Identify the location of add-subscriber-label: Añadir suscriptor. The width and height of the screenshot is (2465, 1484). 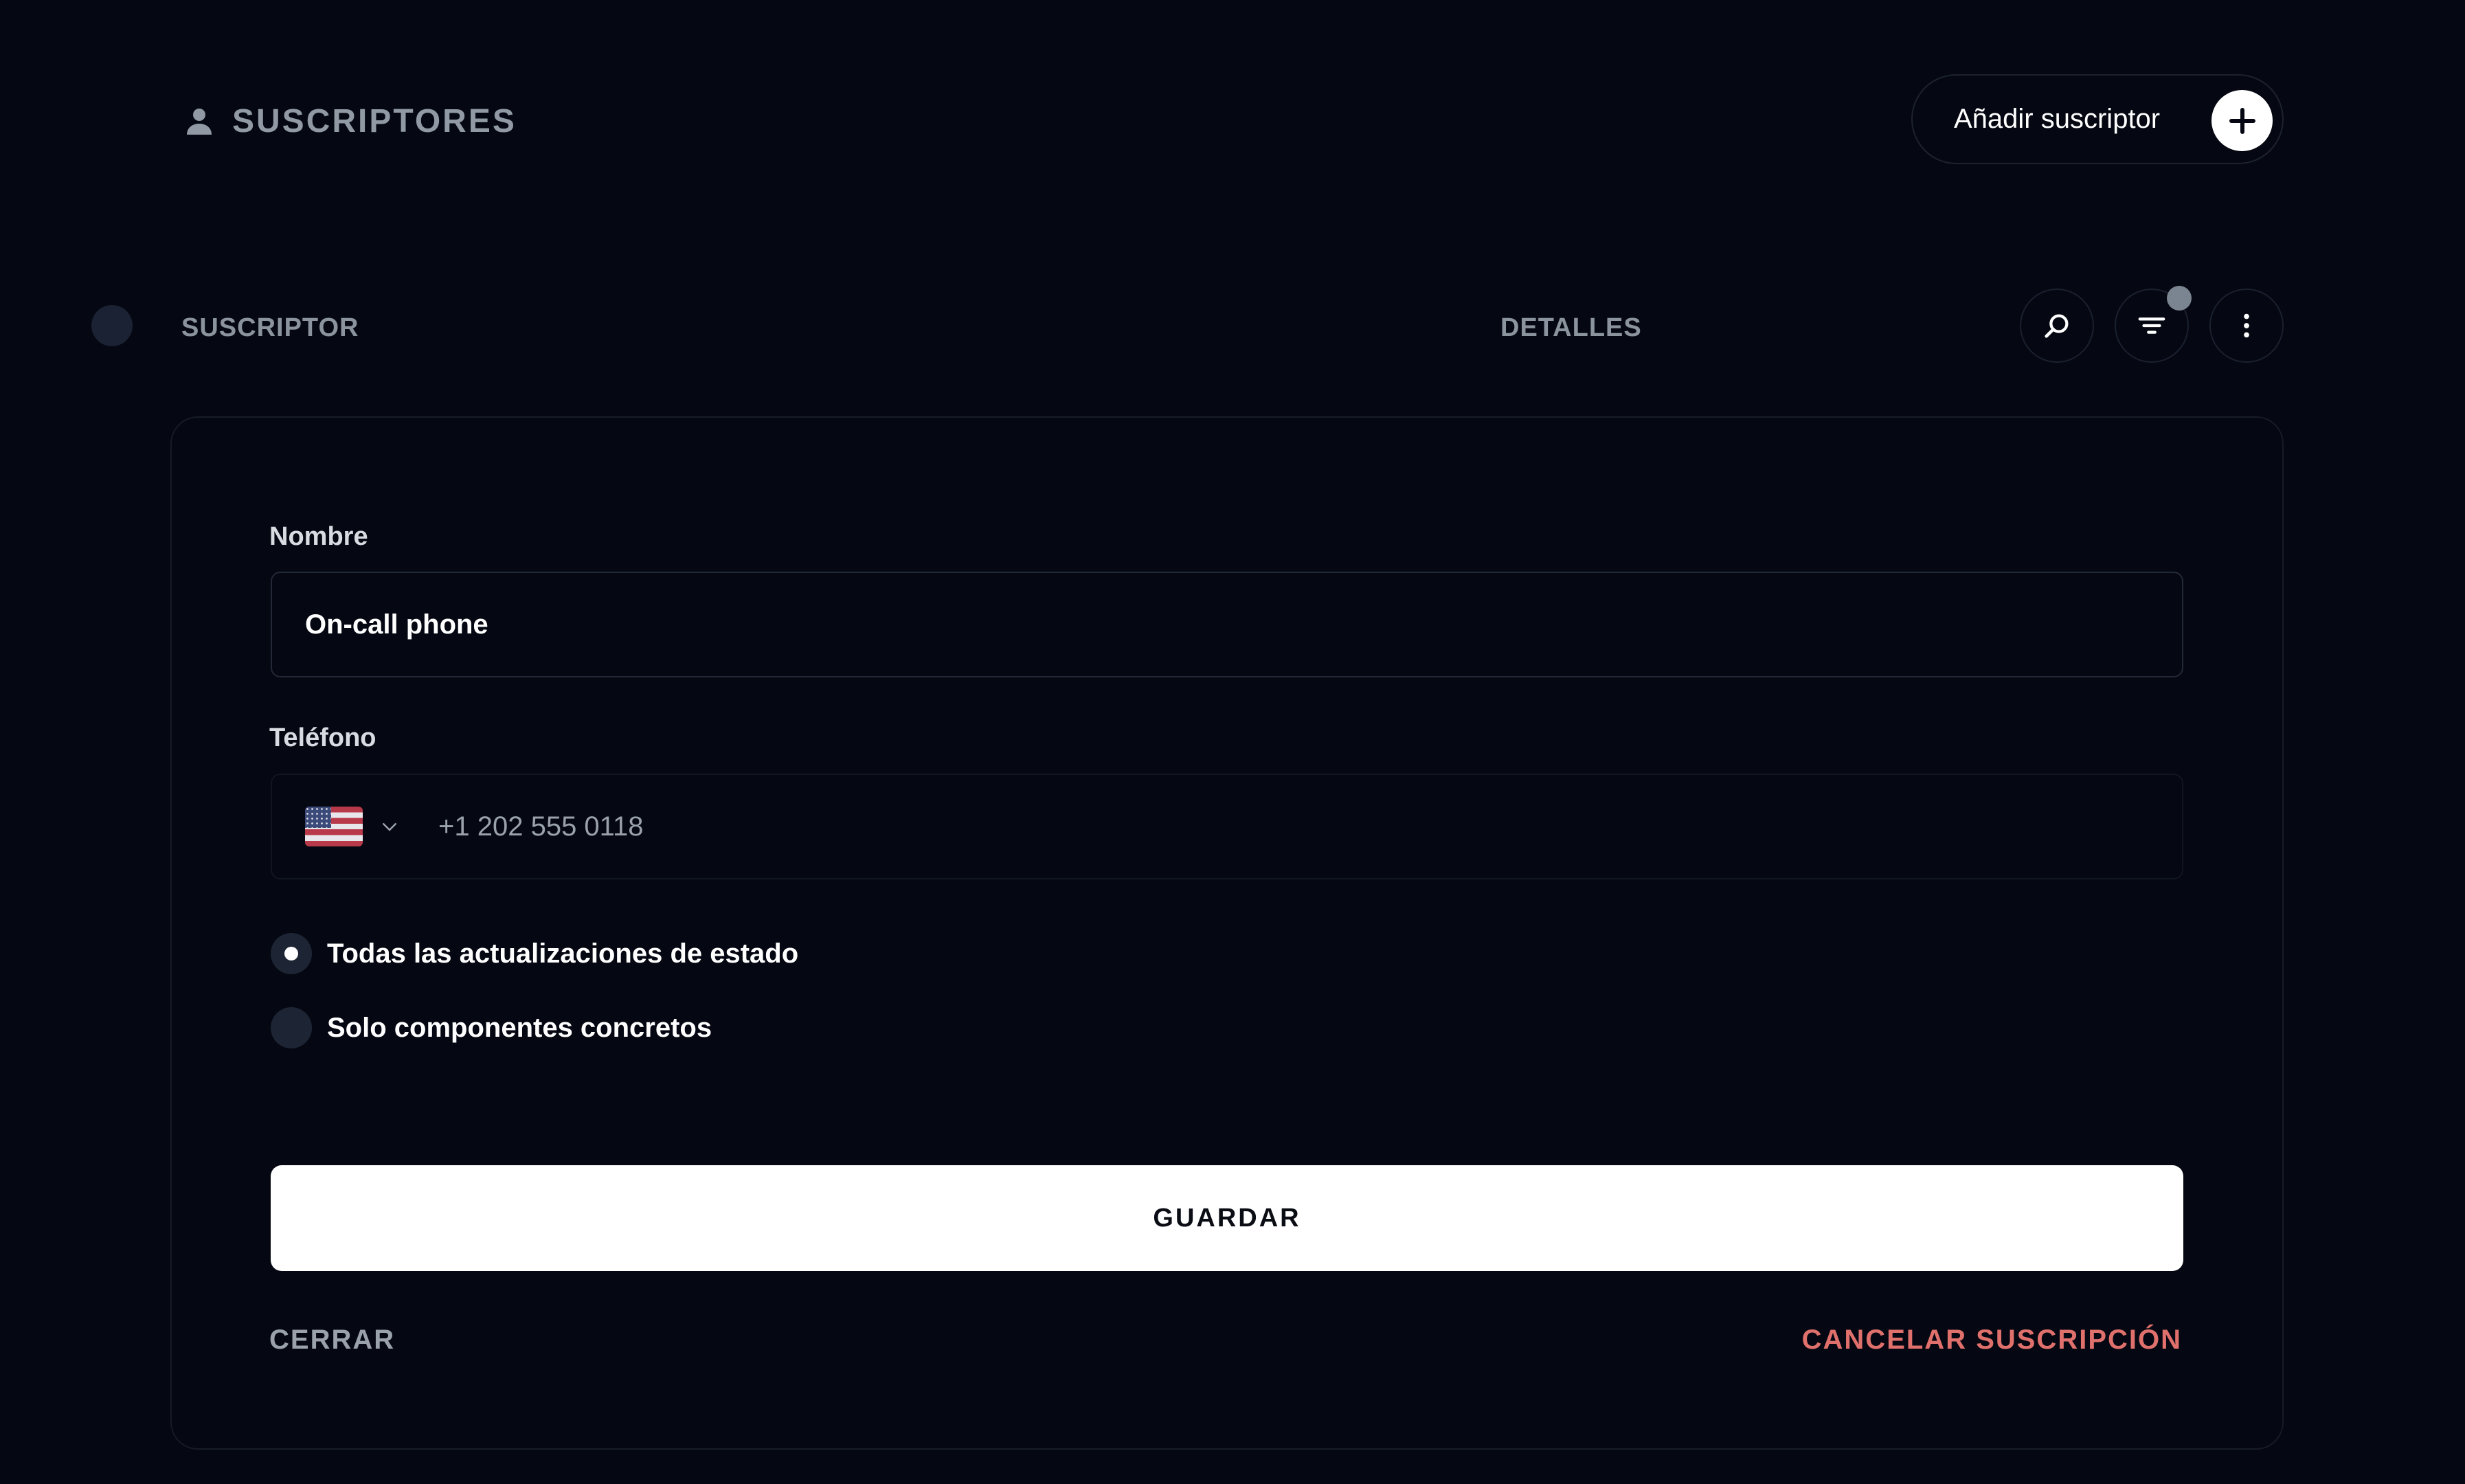
(2057, 119).